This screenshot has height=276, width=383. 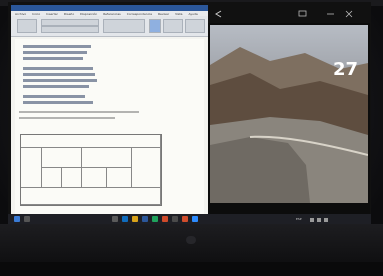 What do you see at coordinates (289, 14) in the screenshot?
I see `player-title-bar` at bounding box center [289, 14].